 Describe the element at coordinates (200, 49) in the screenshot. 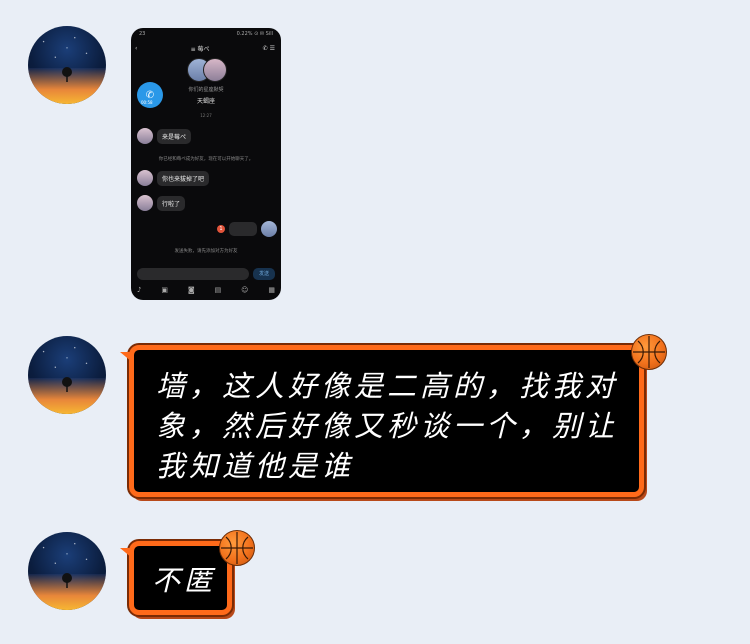

I see `chat-title: ≡ 莓ぺ` at that location.